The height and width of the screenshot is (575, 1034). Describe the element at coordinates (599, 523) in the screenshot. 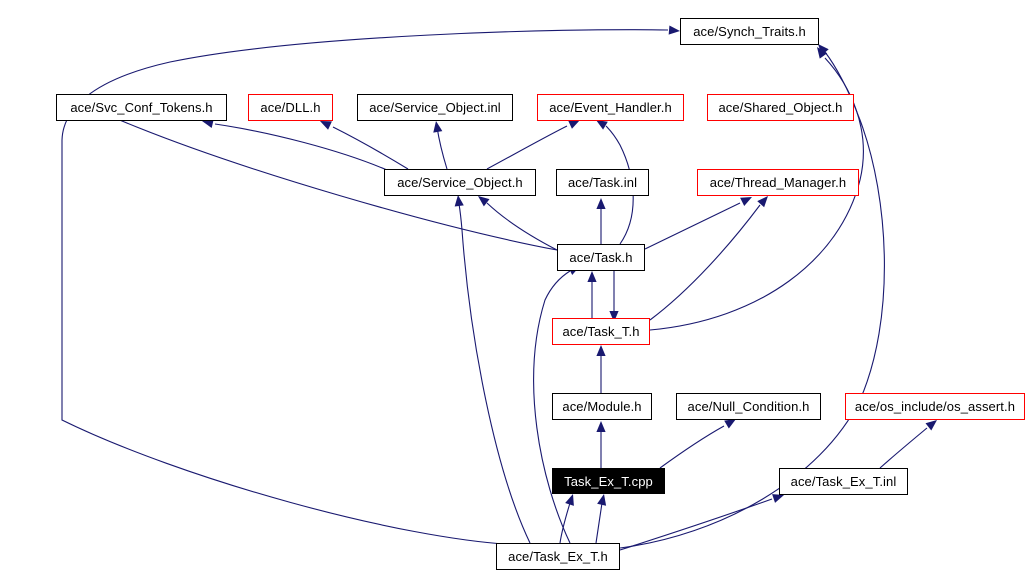

I see `edge-task_ex_h-to-task_ex_cpp` at that location.